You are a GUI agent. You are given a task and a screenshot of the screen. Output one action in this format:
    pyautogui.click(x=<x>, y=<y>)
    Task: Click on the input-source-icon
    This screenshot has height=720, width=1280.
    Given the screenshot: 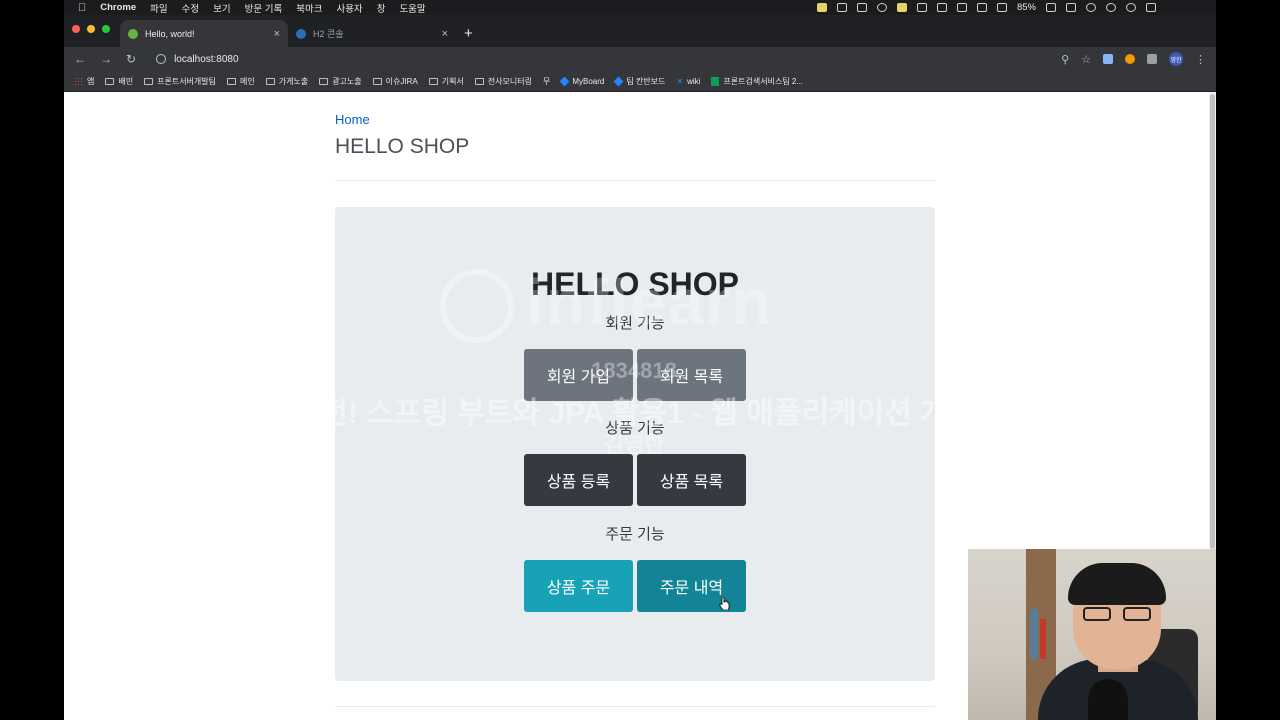 What is the action you would take?
    pyautogui.click(x=1071, y=7)
    